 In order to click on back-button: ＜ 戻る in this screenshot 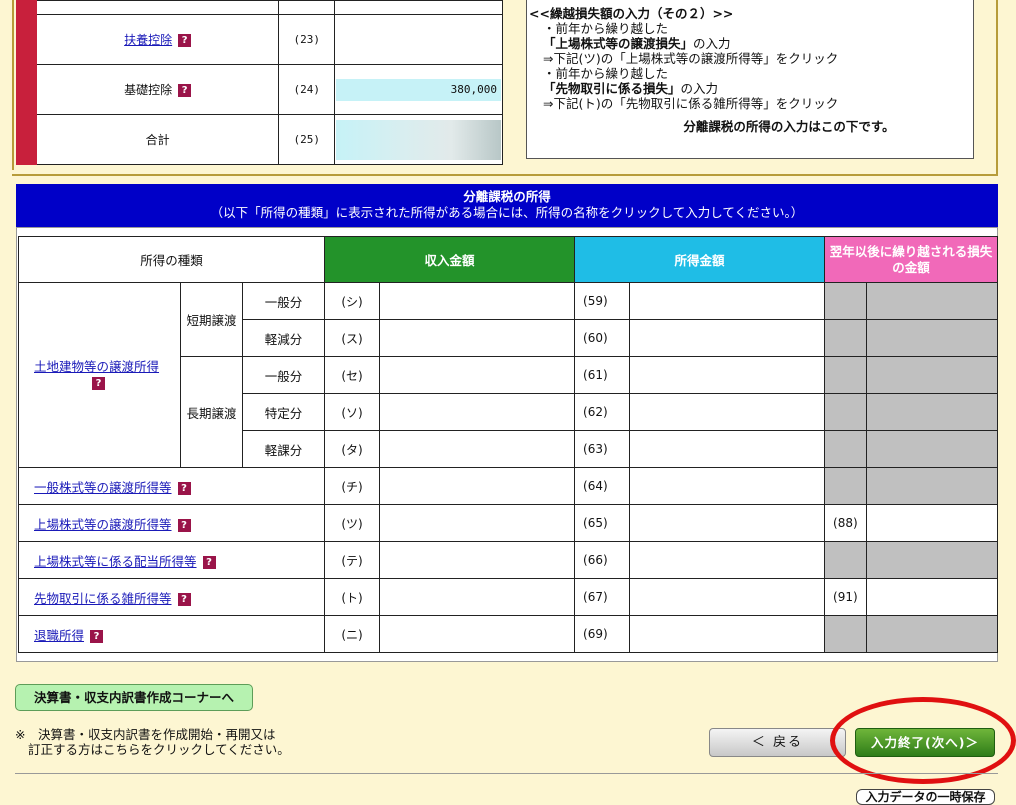, I will do `click(777, 742)`.